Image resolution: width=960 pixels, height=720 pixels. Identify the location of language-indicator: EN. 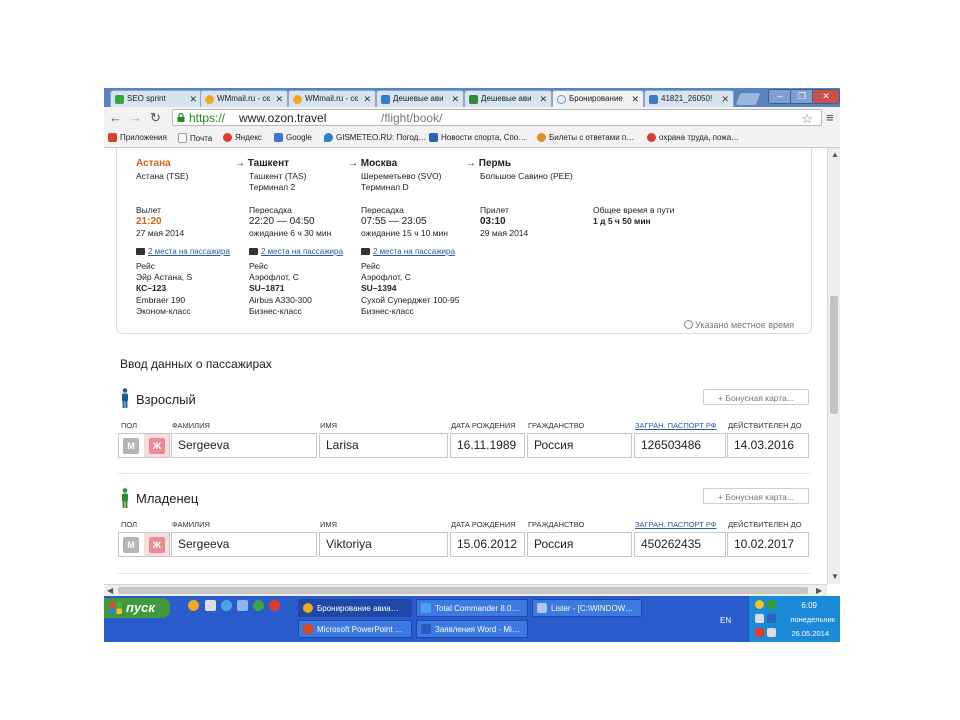
(725, 620).